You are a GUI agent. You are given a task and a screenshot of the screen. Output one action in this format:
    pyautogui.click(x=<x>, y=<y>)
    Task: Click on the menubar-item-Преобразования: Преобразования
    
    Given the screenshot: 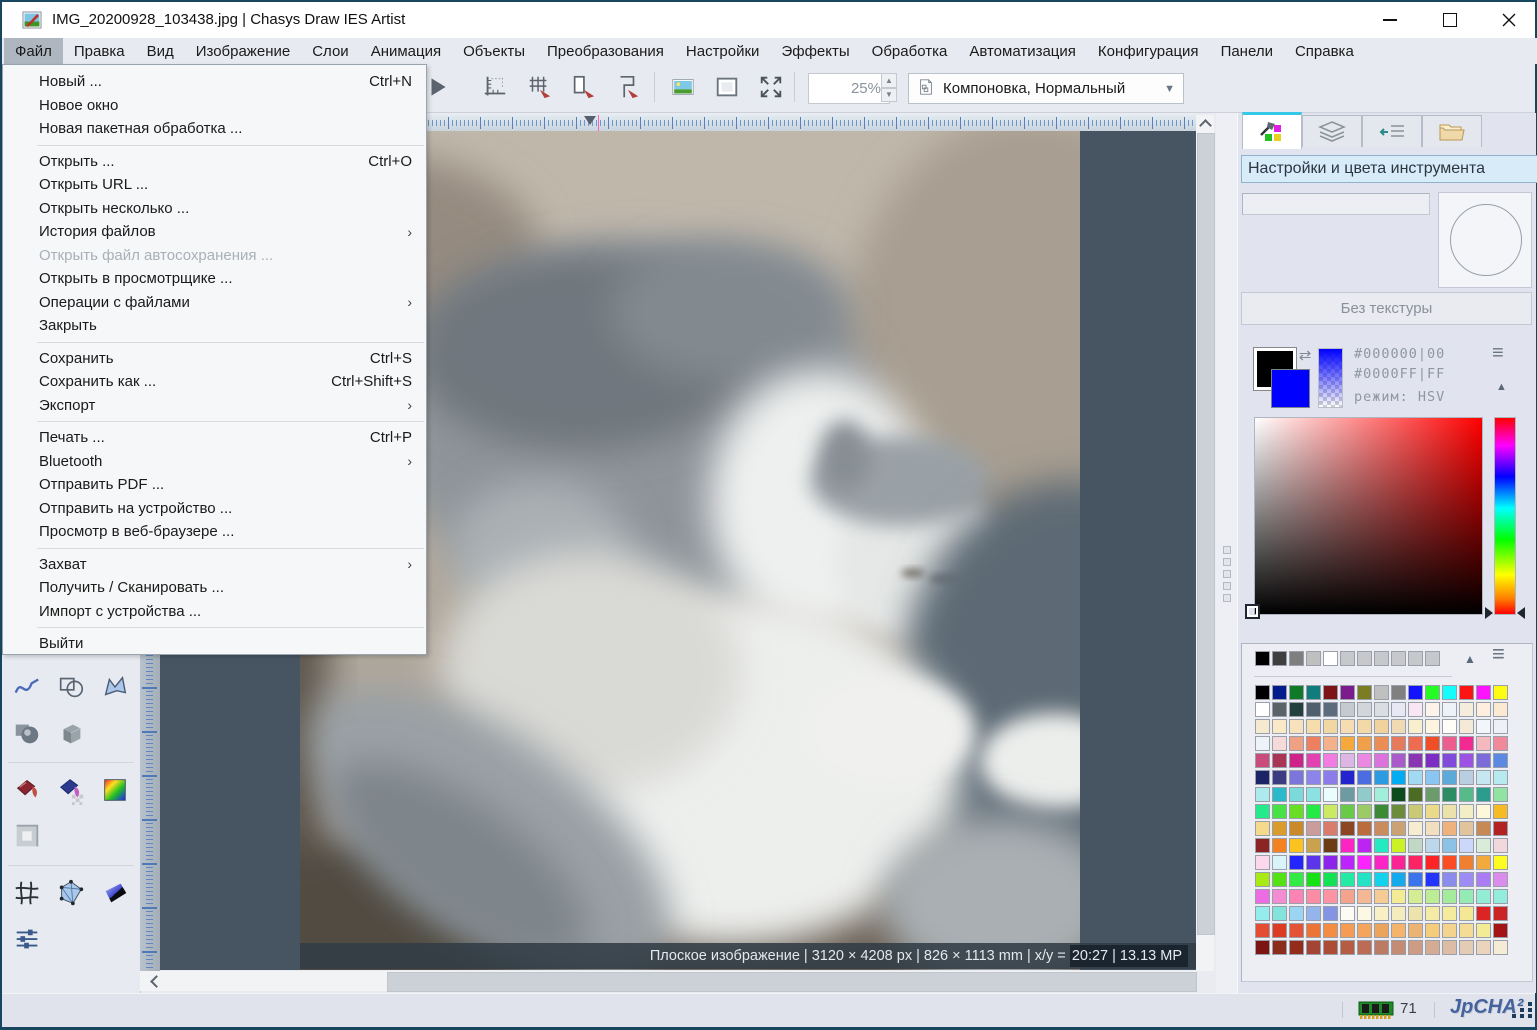 What is the action you would take?
    pyautogui.click(x=605, y=51)
    